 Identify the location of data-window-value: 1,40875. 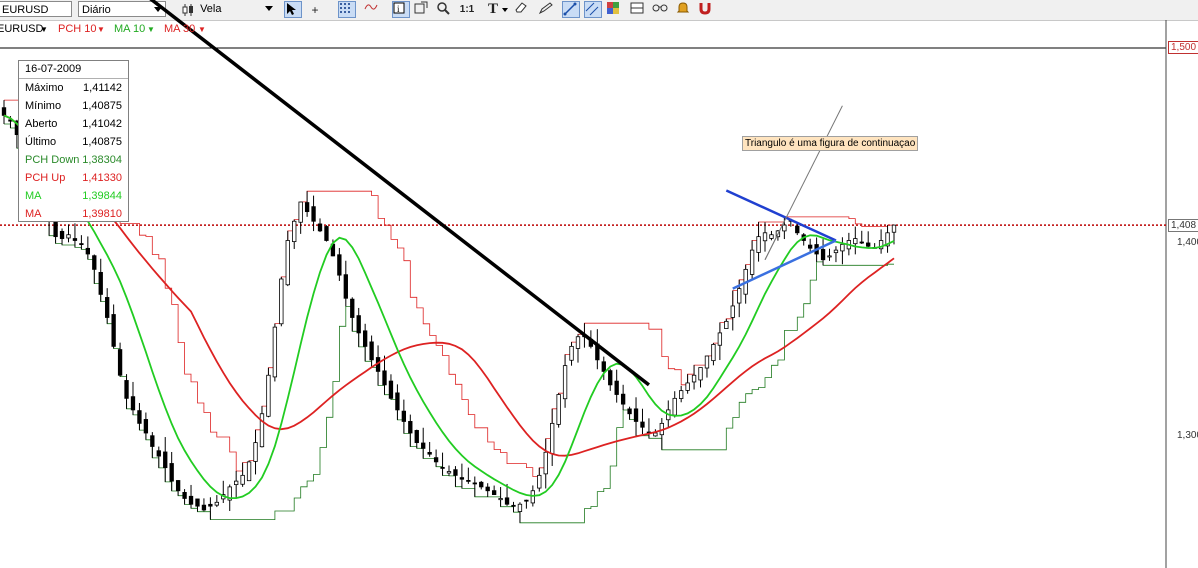
(102, 142).